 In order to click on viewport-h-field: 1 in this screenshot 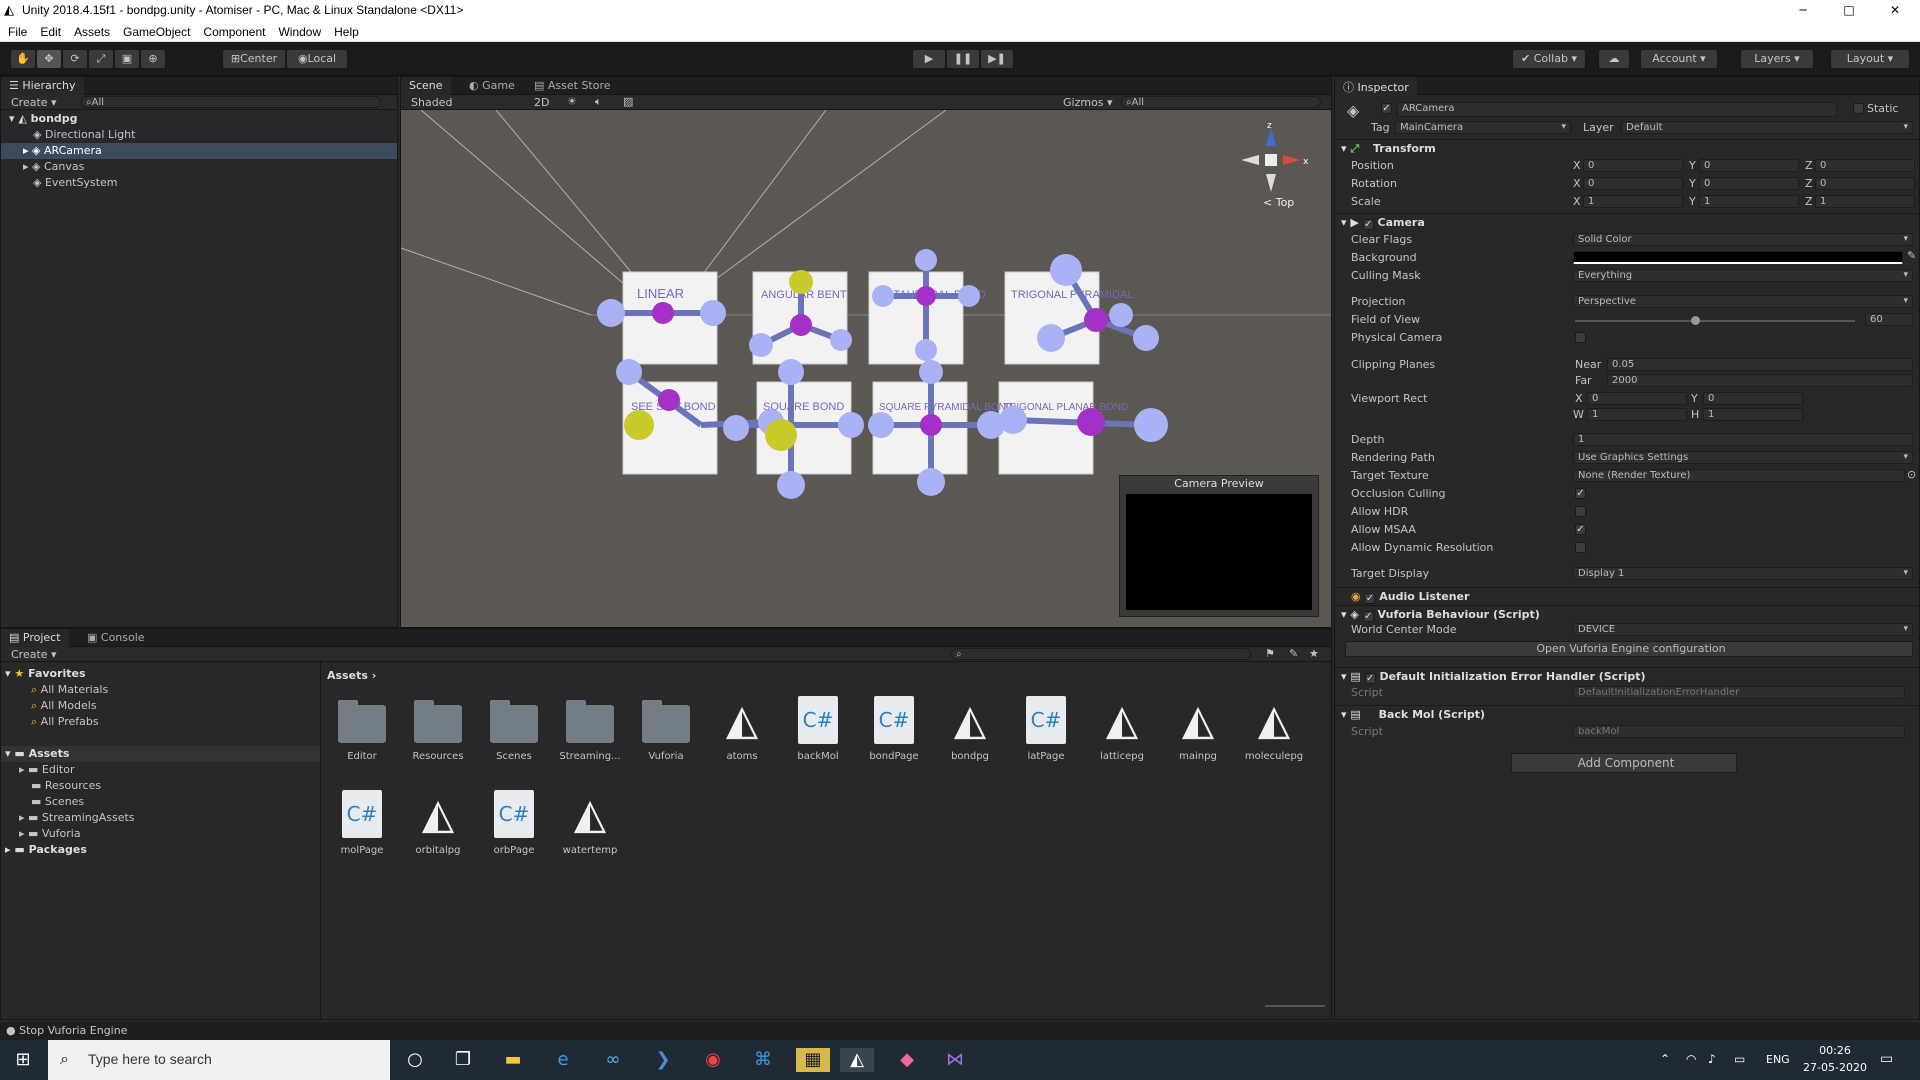, I will do `click(1753, 414)`.